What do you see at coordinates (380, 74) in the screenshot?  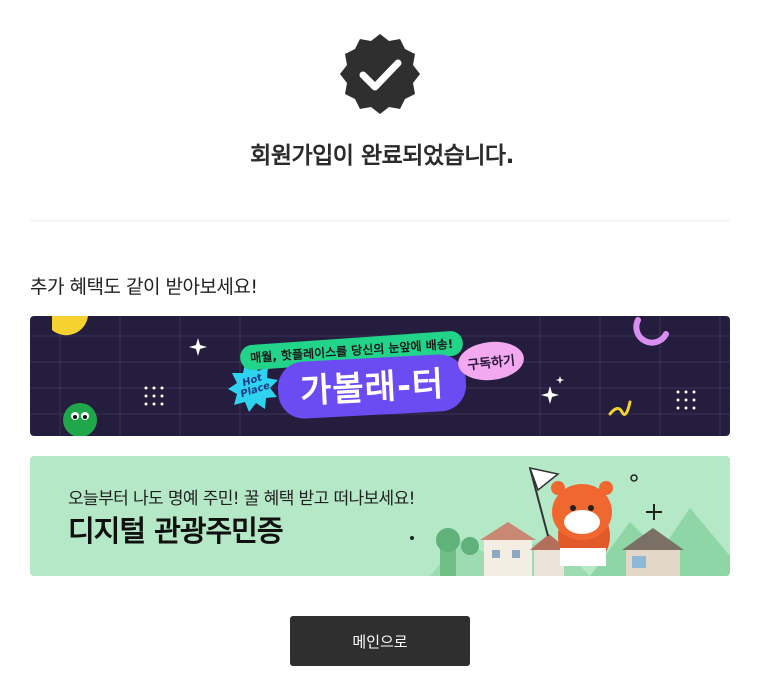 I see `verified-check-badge-icon` at bounding box center [380, 74].